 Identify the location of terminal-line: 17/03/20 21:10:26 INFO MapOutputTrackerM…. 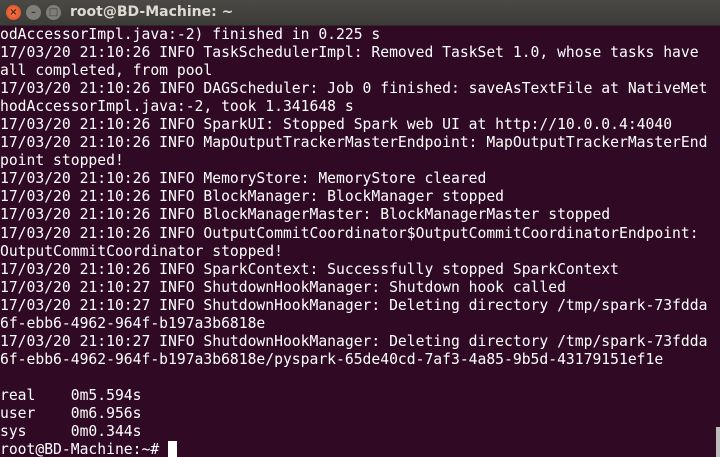
(354, 143).